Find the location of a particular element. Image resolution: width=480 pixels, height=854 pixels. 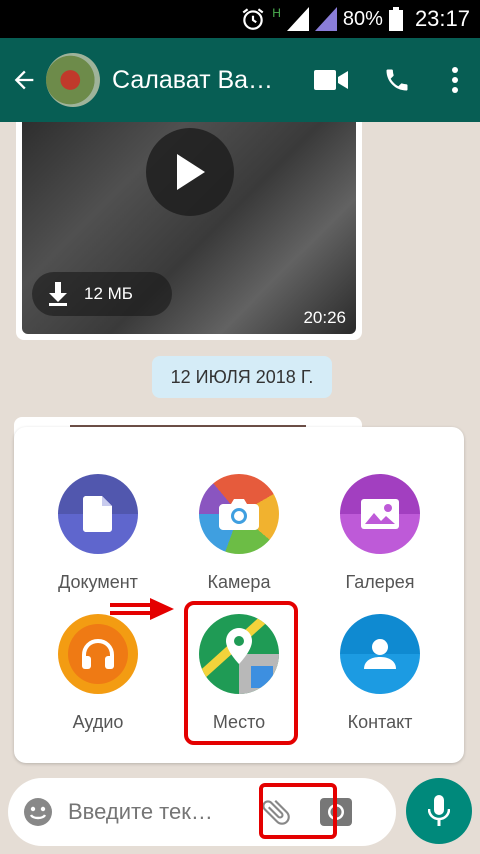

microphone-icon is located at coordinates (439, 810).